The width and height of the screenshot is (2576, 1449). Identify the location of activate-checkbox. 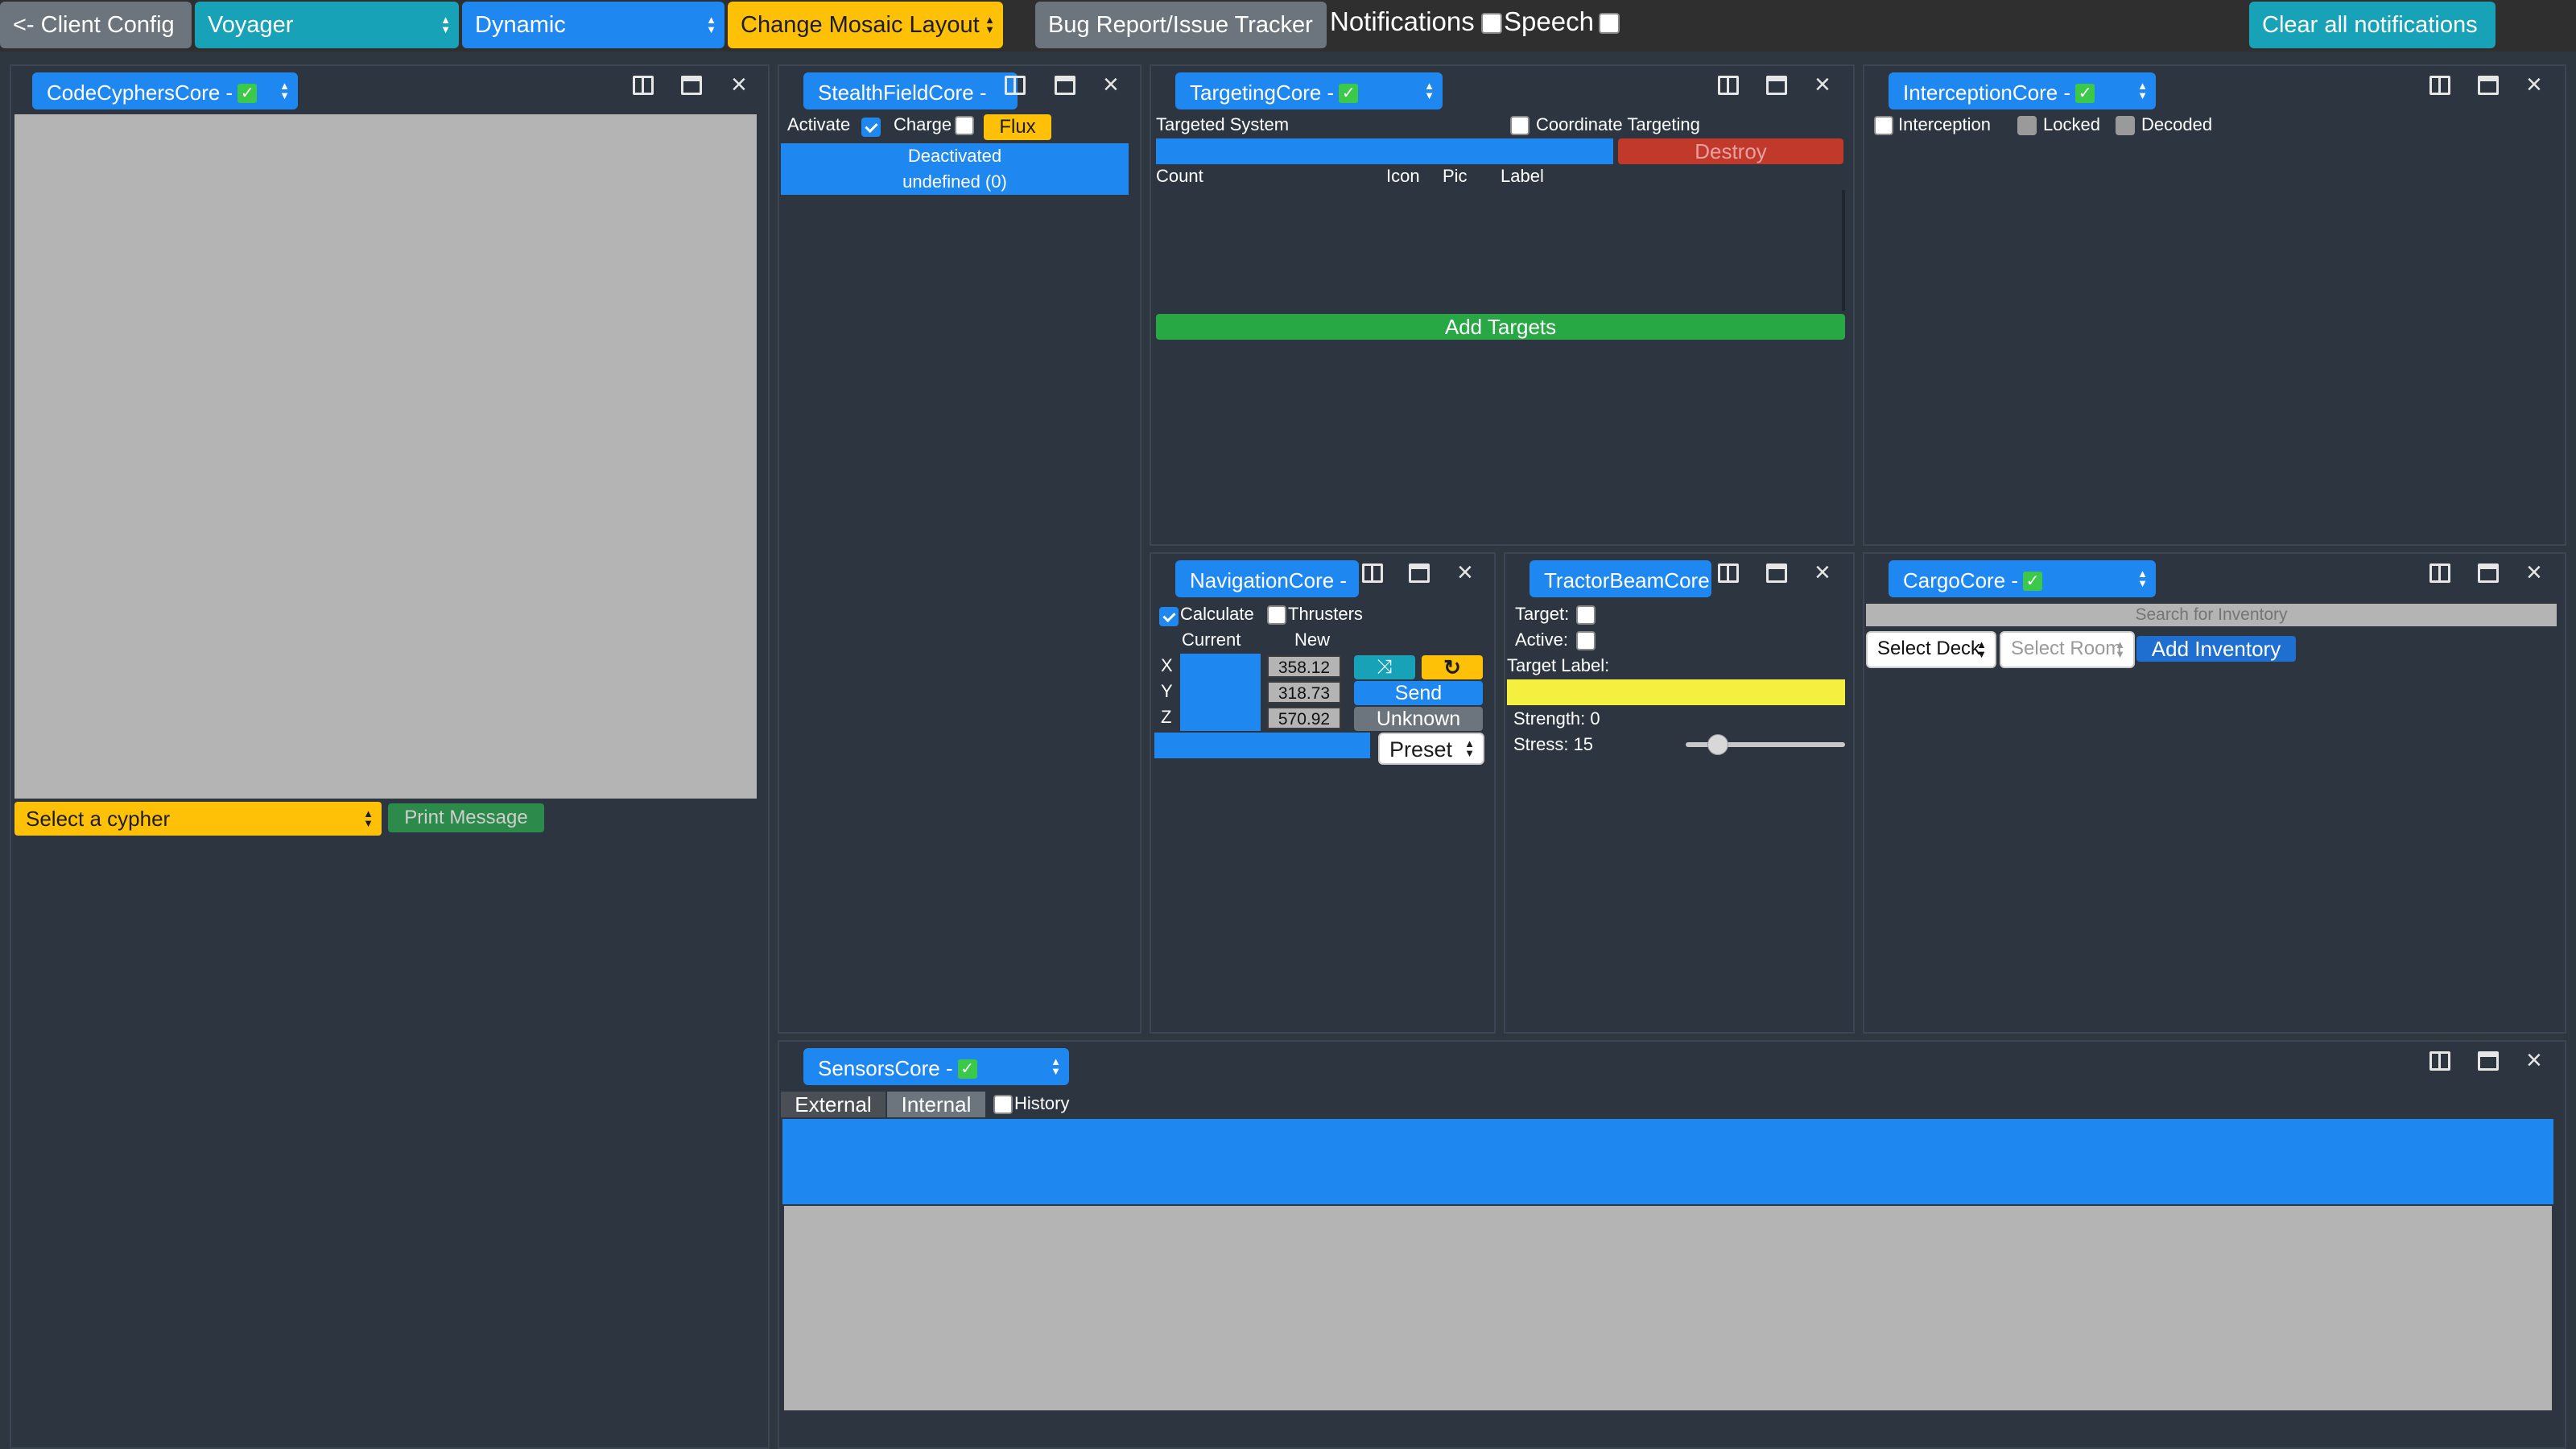
(871, 128).